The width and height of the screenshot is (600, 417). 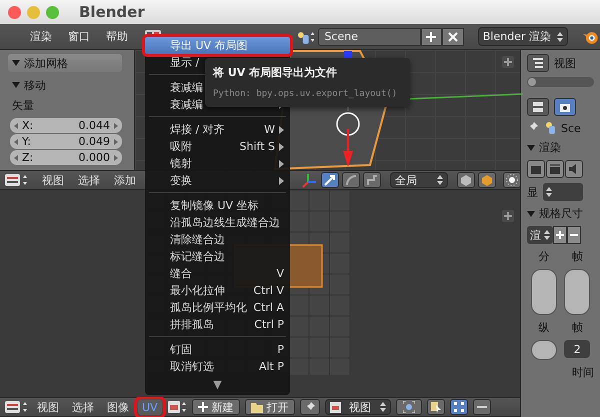 I want to click on menu-item: 取消钉选 Alt P, so click(x=217, y=366).